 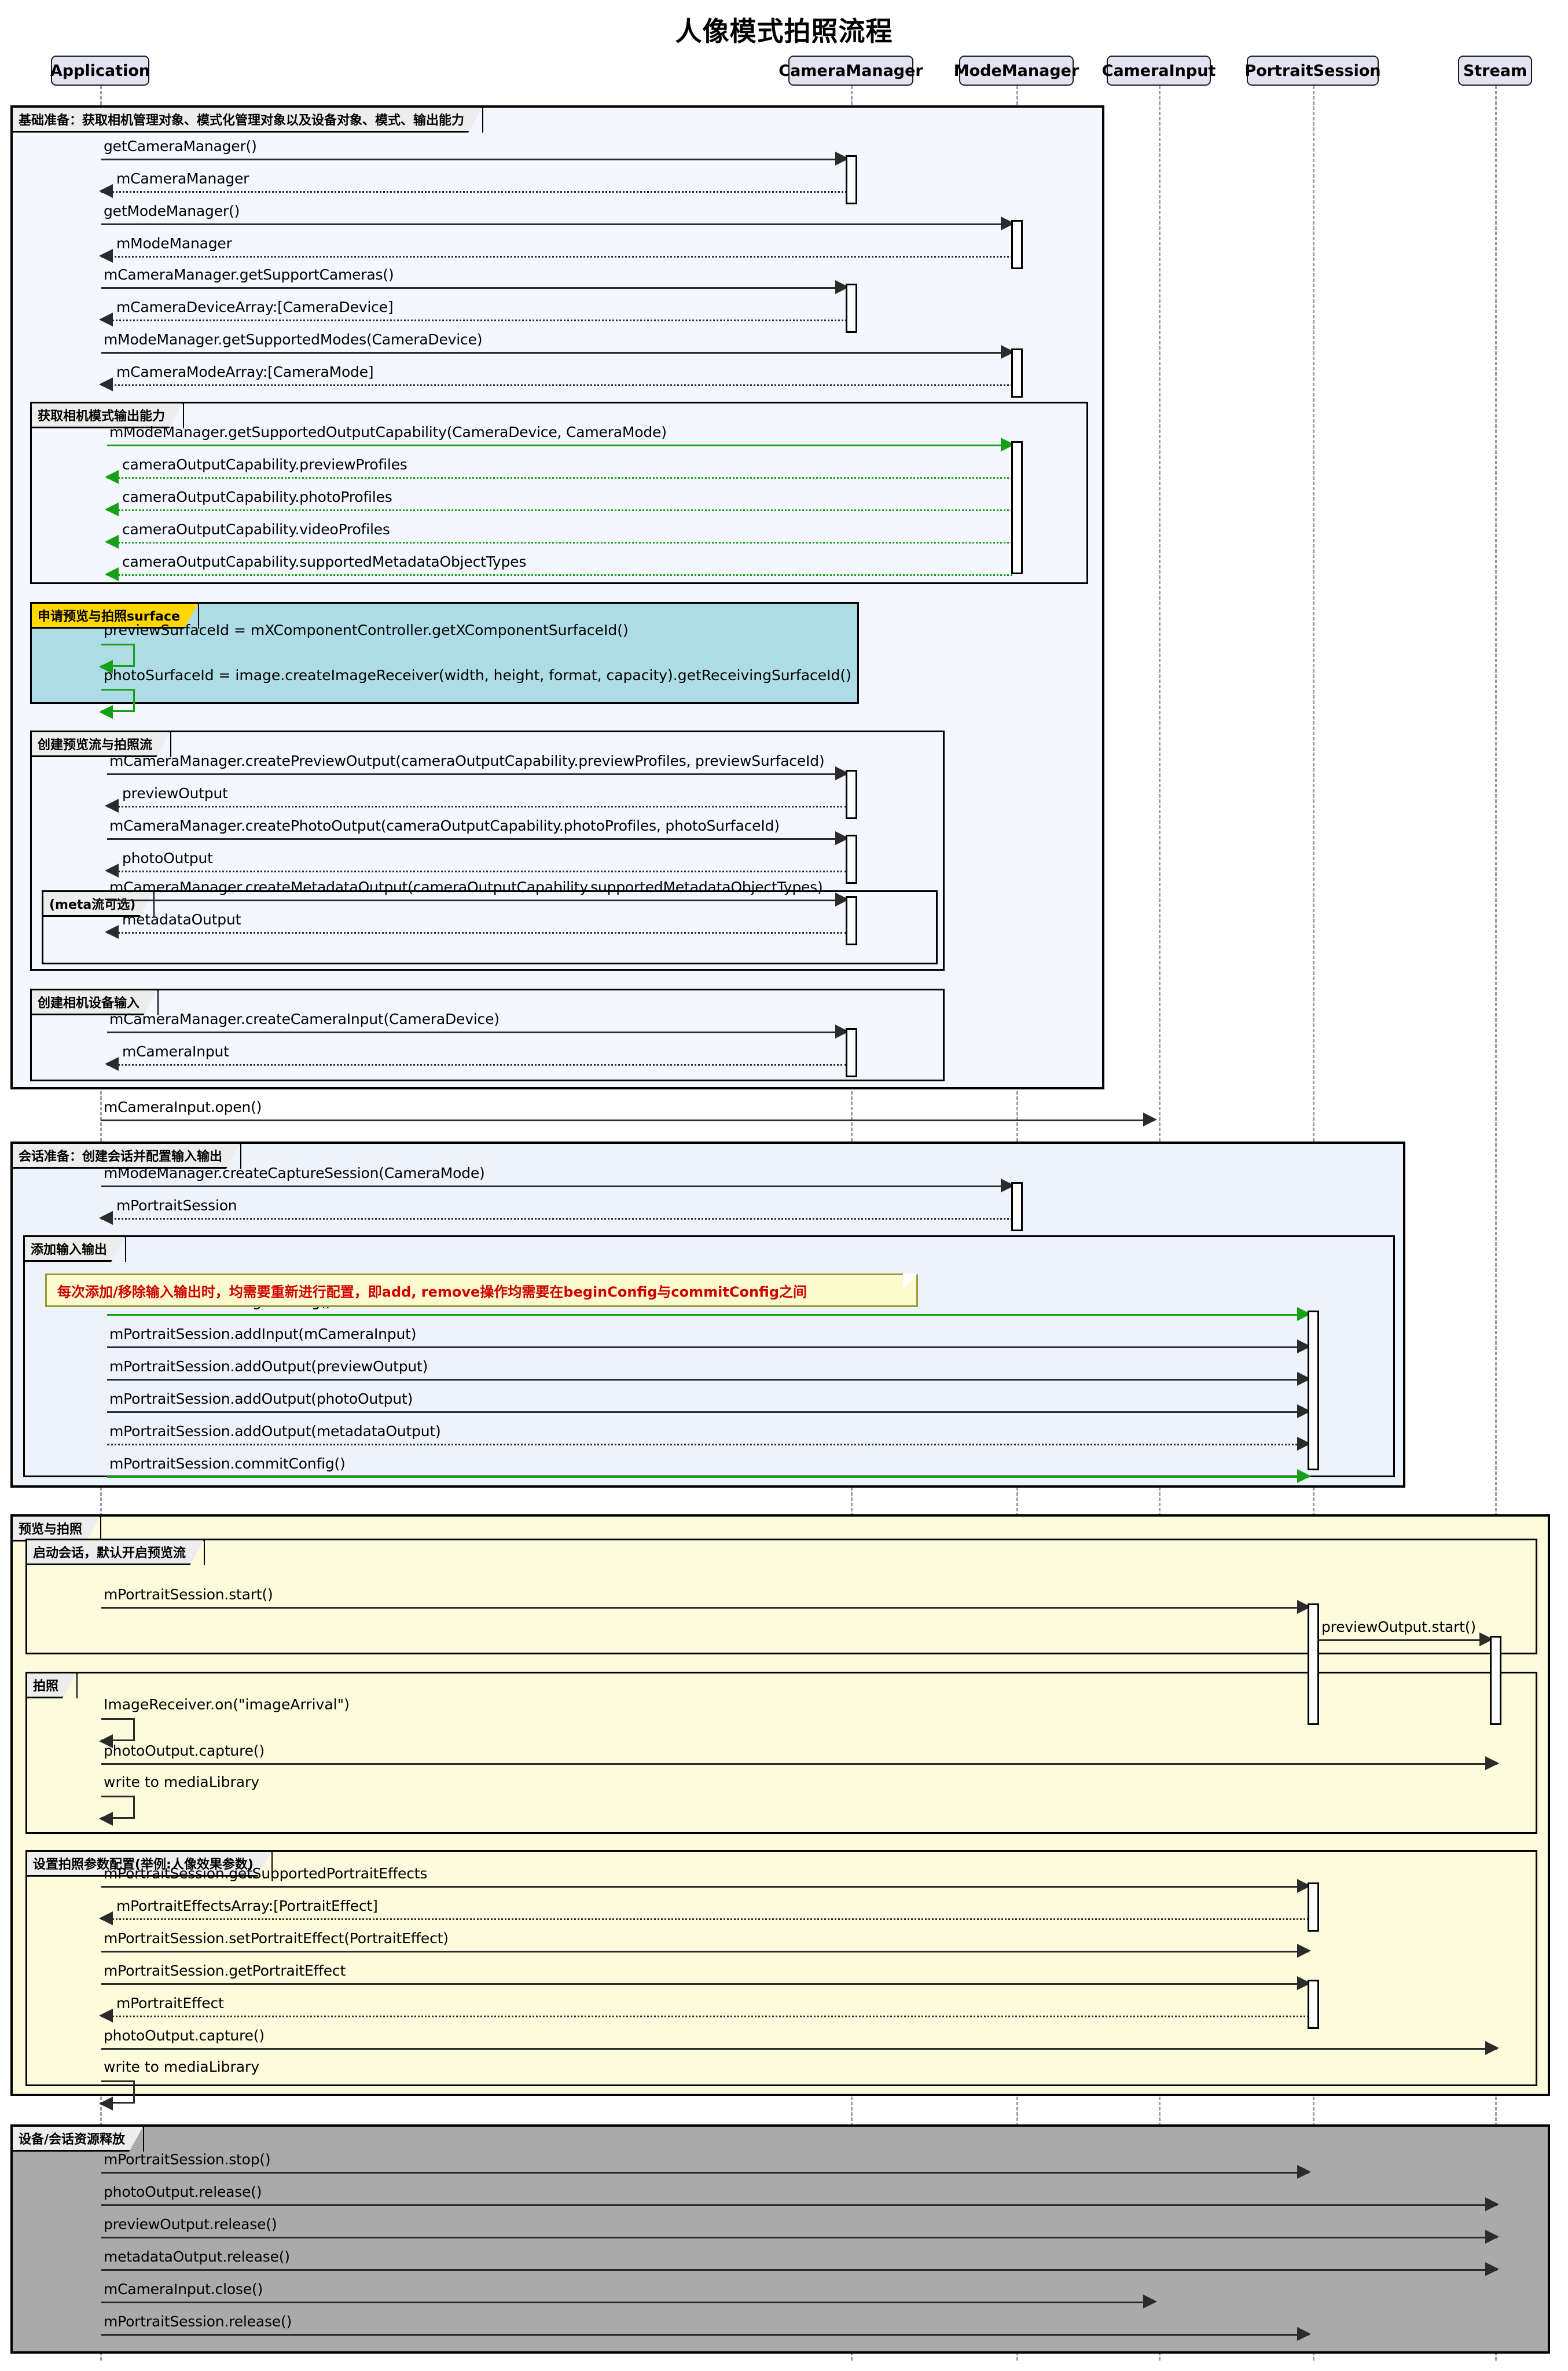 I want to click on message-label: photoOutput.capture(), so click(x=184, y=1750).